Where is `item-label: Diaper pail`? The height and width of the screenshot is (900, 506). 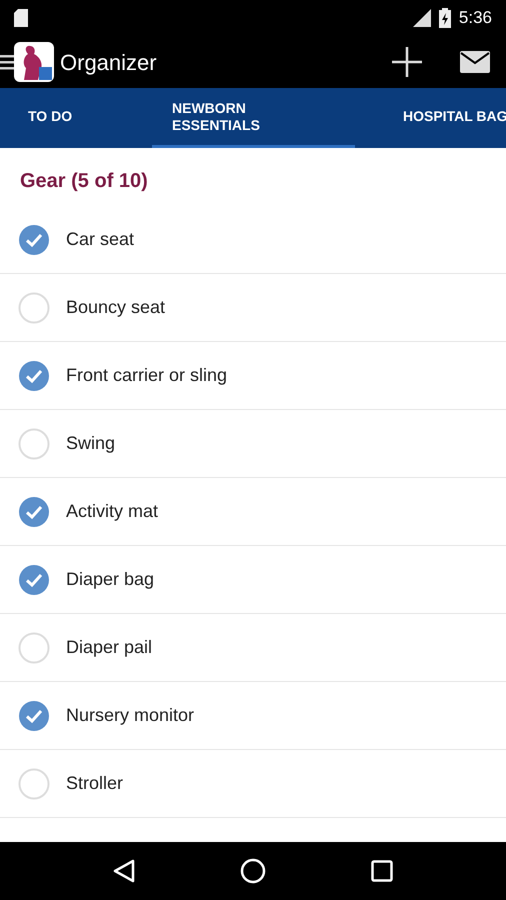
item-label: Diaper pail is located at coordinates (109, 647).